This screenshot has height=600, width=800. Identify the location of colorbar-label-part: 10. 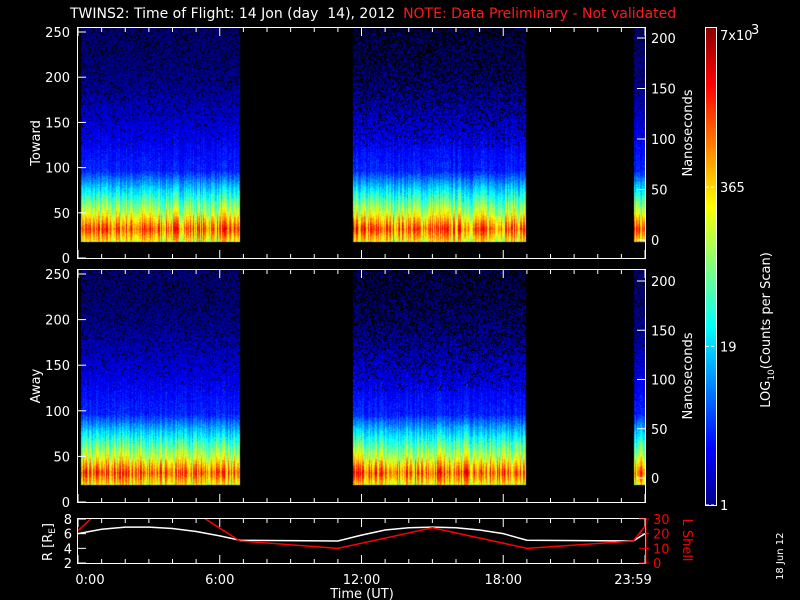
(772, 375).